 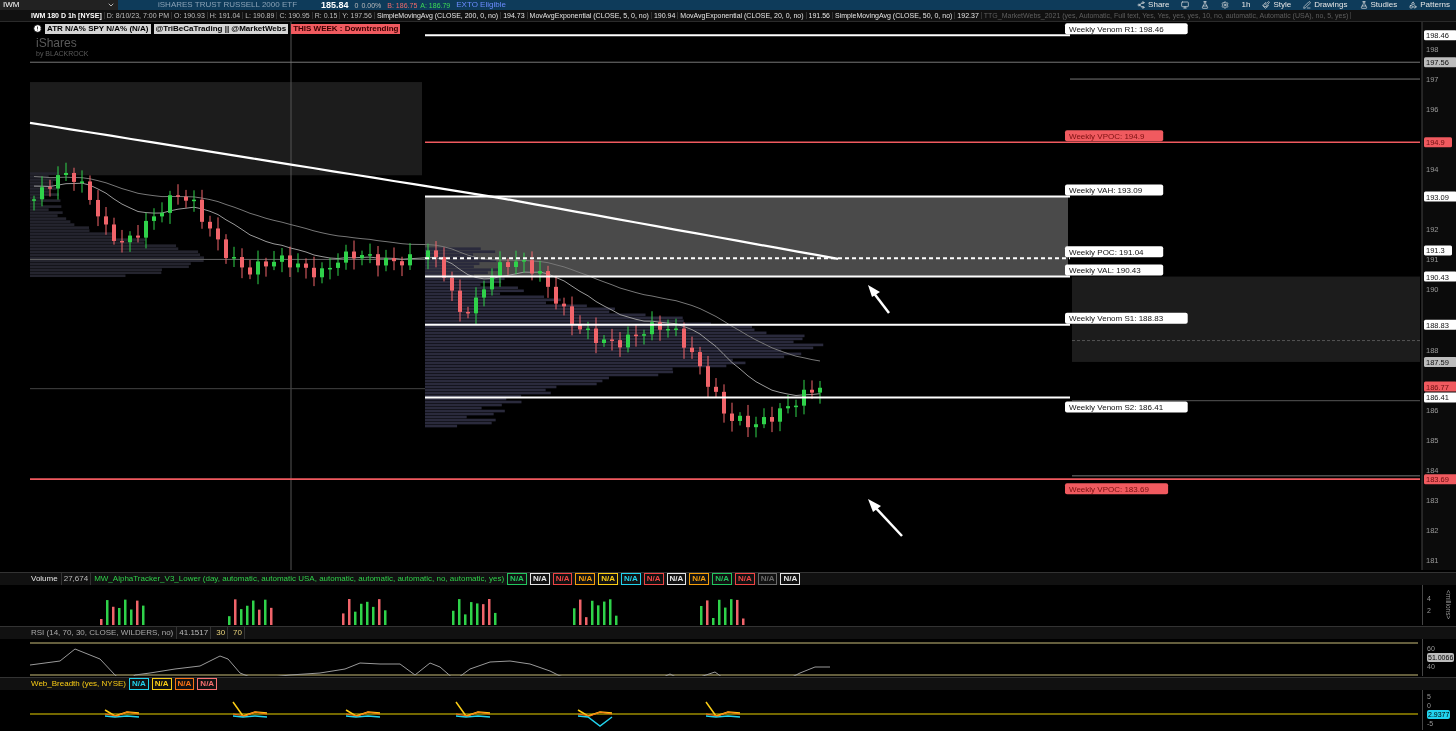 I want to click on monitor-icon, so click(x=1185, y=5).